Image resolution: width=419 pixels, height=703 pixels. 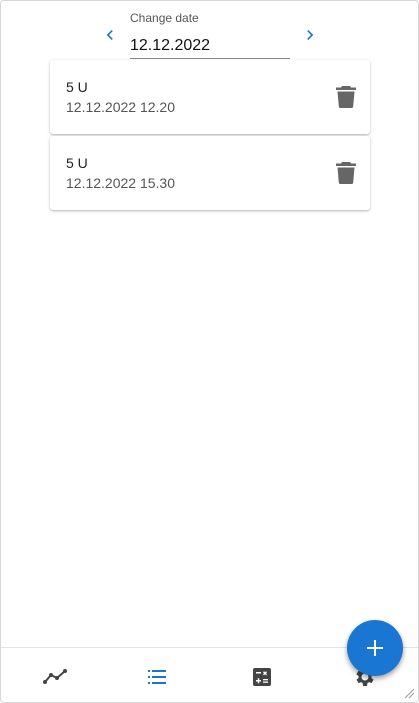 What do you see at coordinates (120, 107) in the screenshot?
I see `entry-timestamp: 12.12.2022 12.20` at bounding box center [120, 107].